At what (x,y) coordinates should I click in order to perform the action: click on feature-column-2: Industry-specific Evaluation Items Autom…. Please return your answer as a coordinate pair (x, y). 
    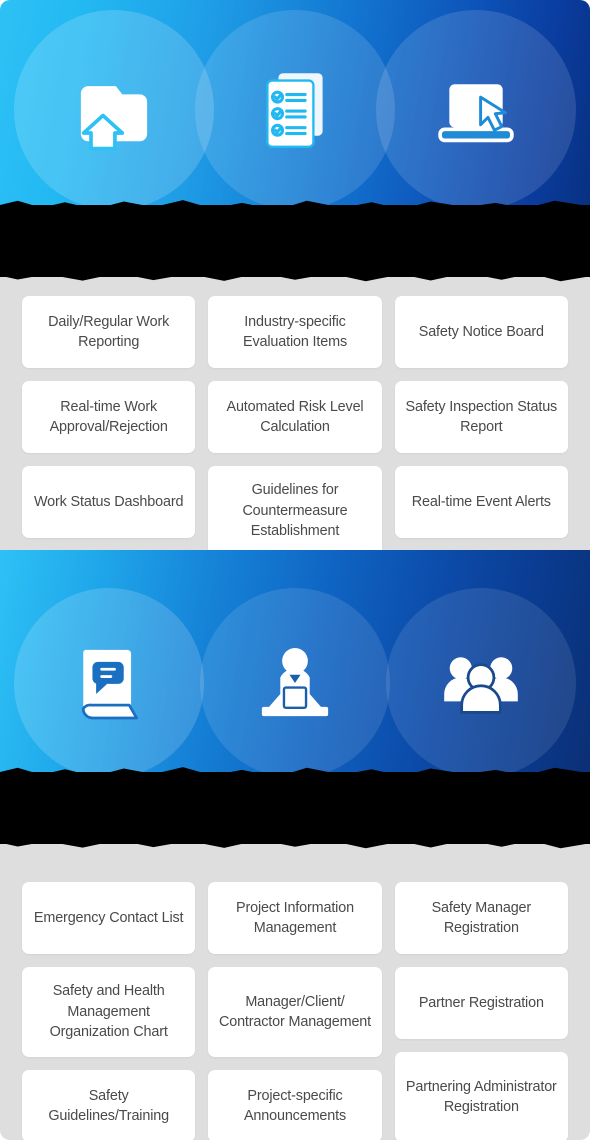
    Looking at the image, I should click on (295, 426).